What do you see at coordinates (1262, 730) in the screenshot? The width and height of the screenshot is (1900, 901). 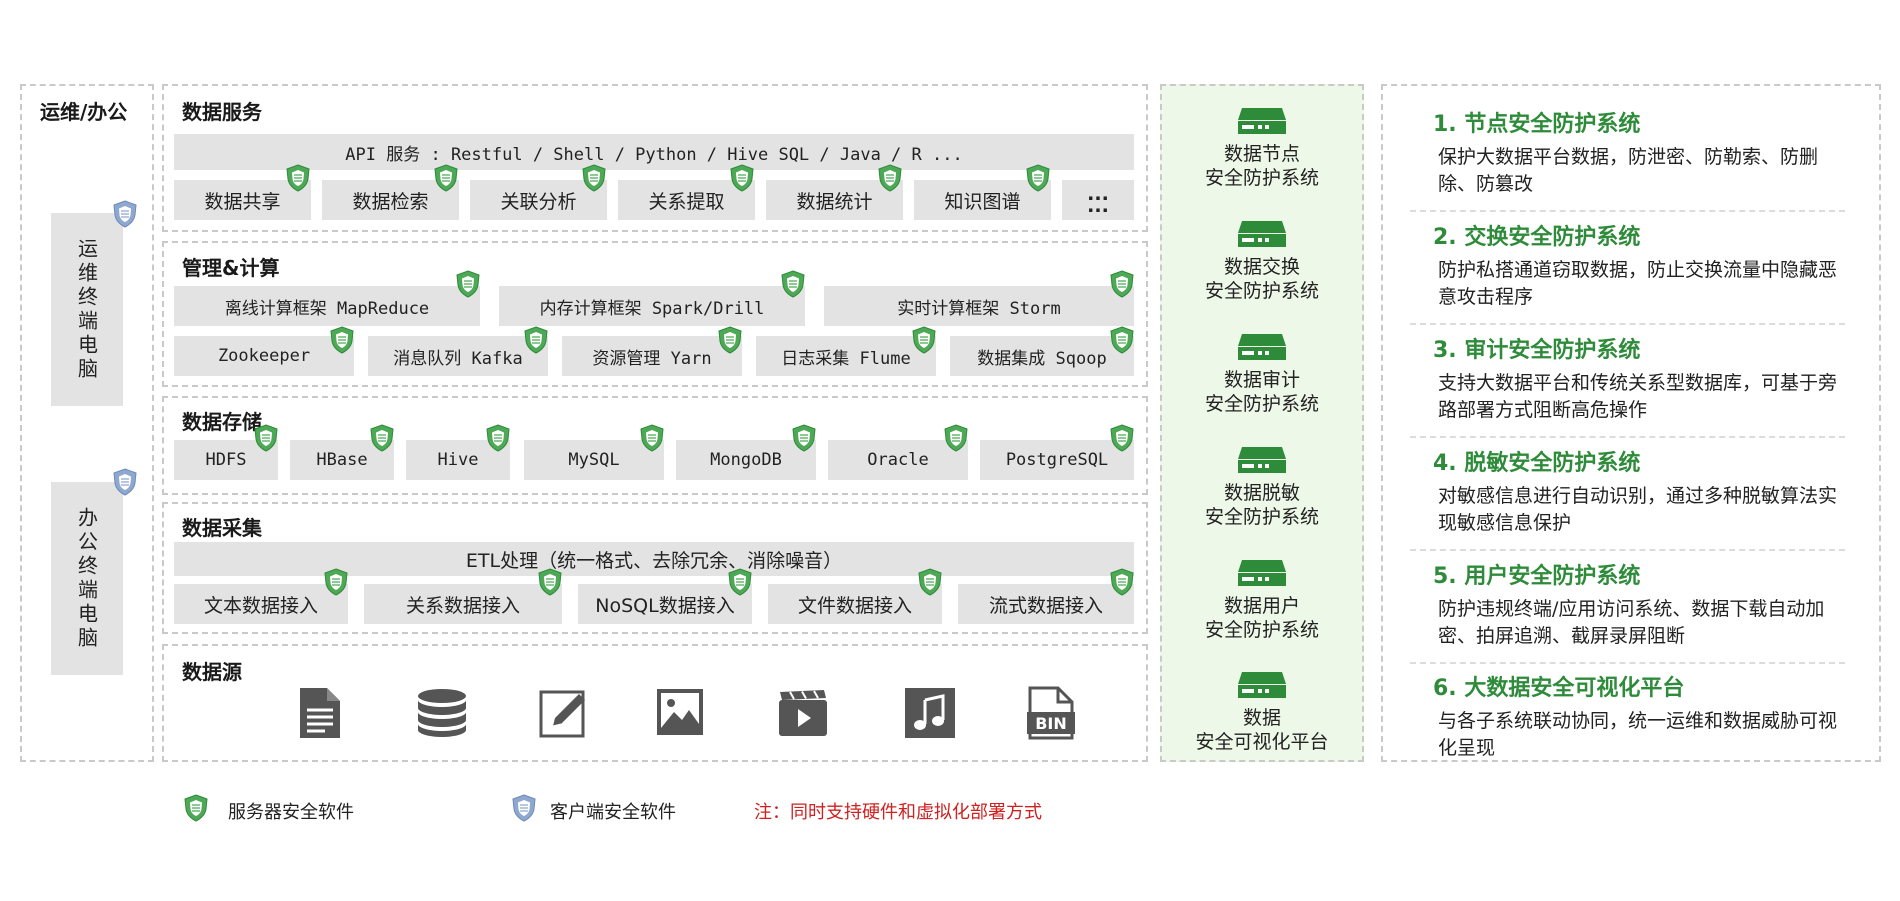 I see `security-item-label: 数据 安全可视化平台` at bounding box center [1262, 730].